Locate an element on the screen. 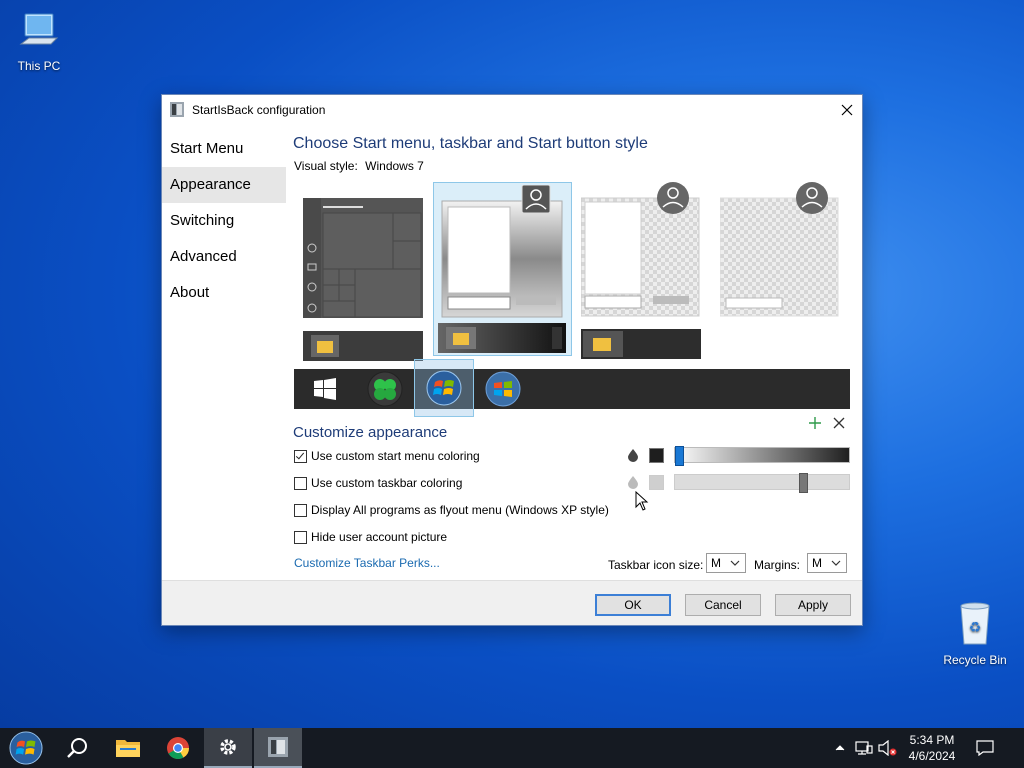 The width and height of the screenshot is (1024, 768). remove-button is located at coordinates (839, 423).